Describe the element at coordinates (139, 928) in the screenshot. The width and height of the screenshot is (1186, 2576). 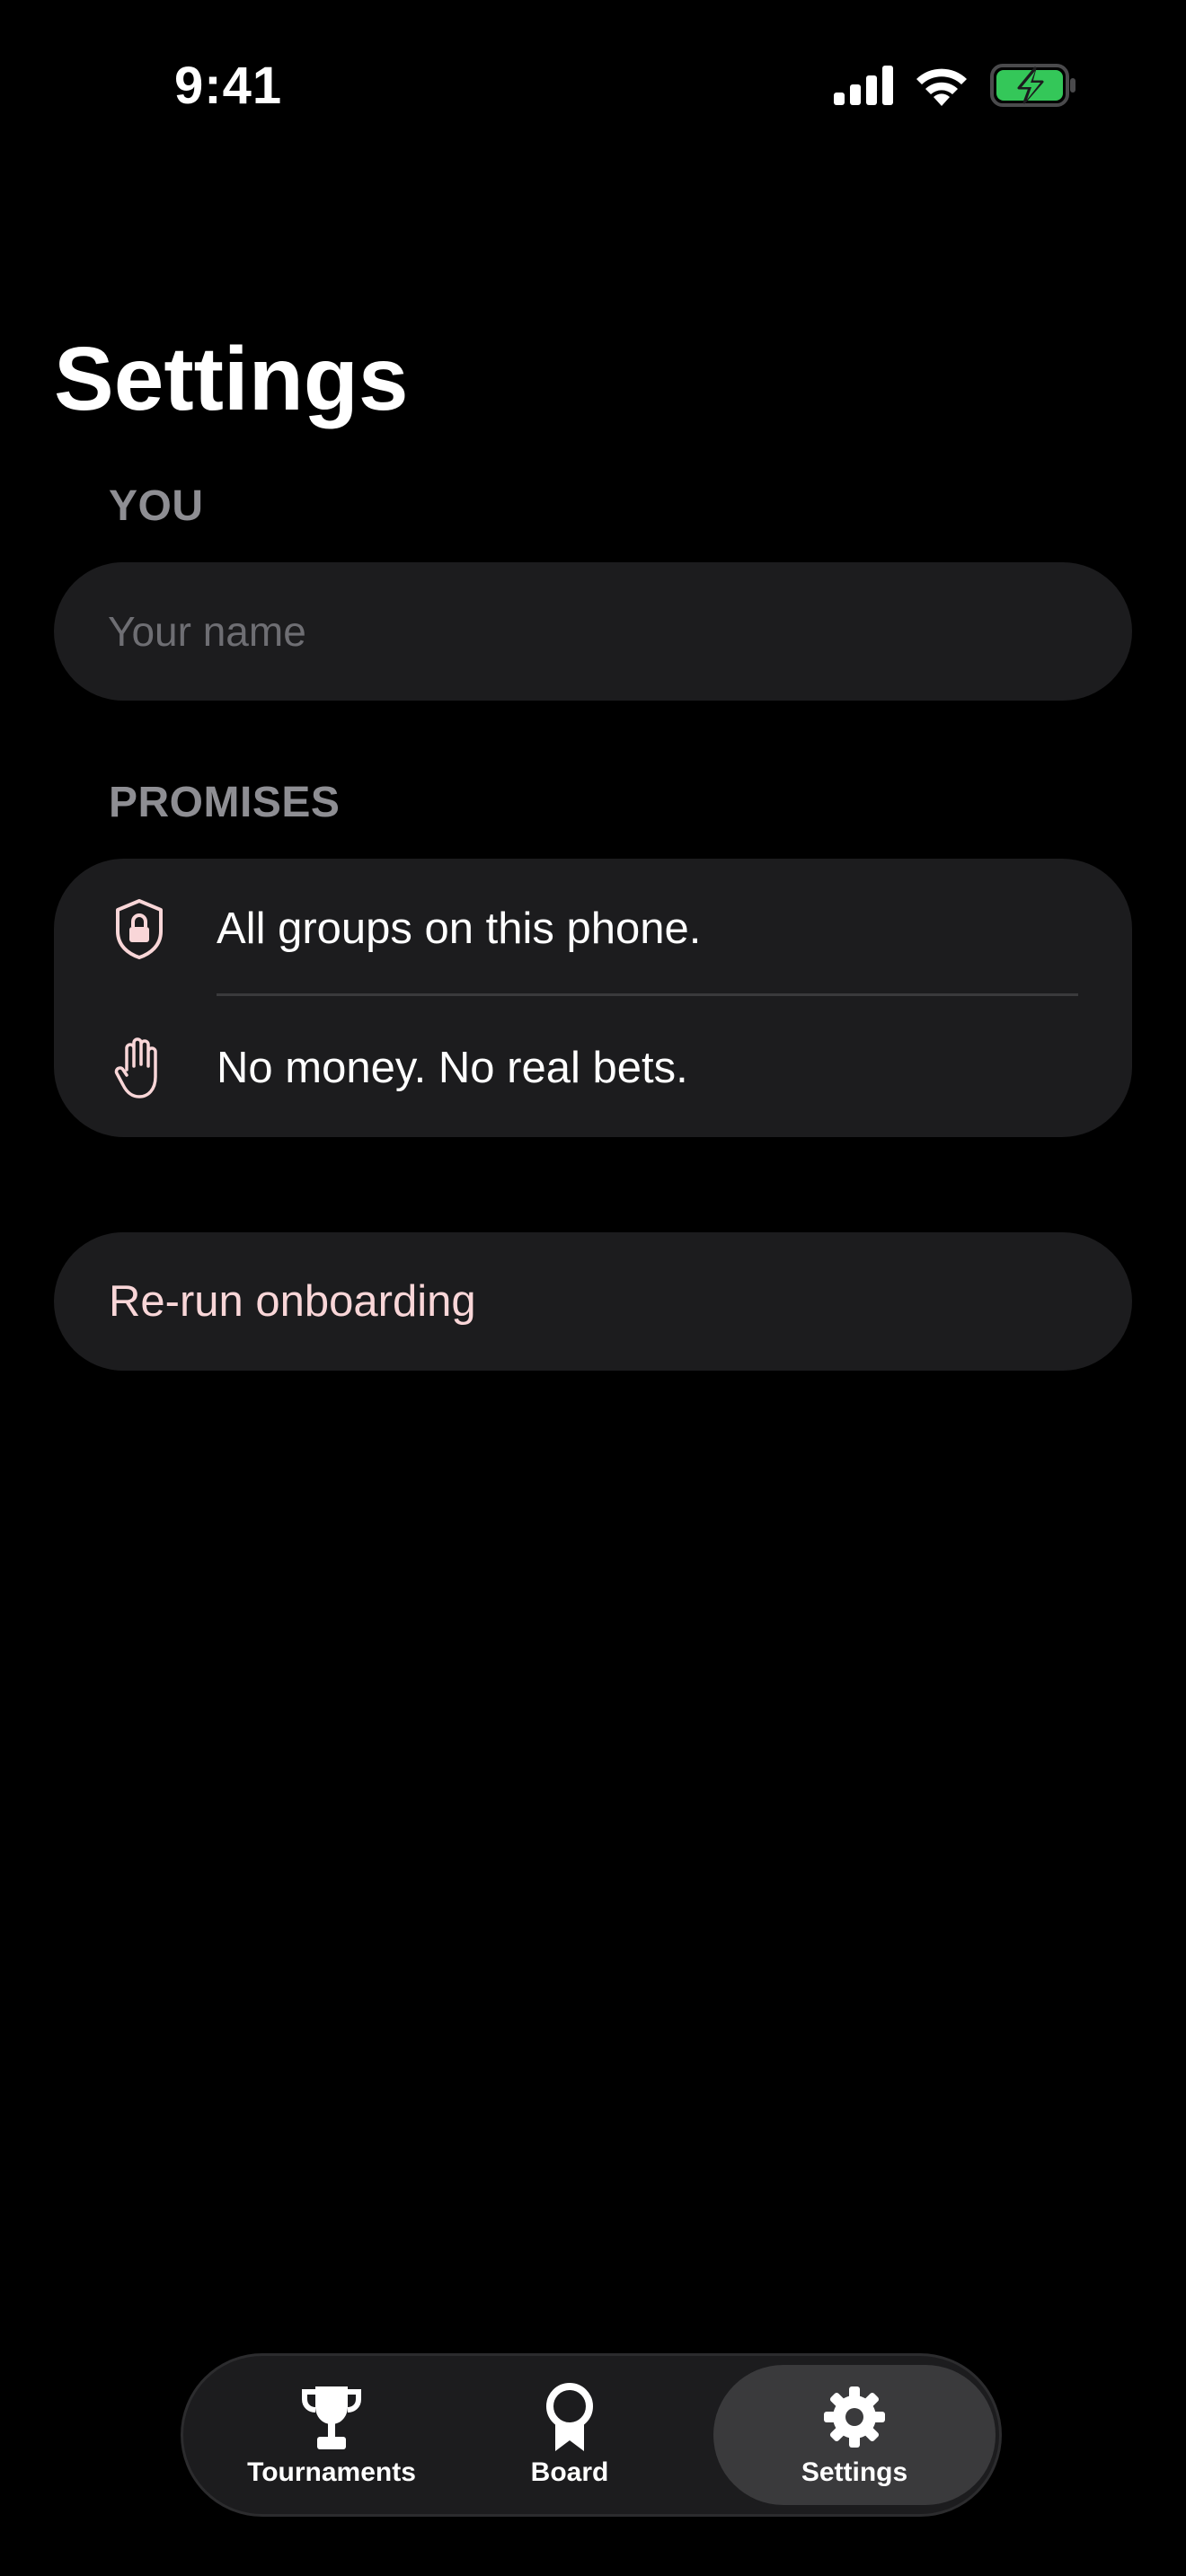
I see `lock-shield-icon` at that location.